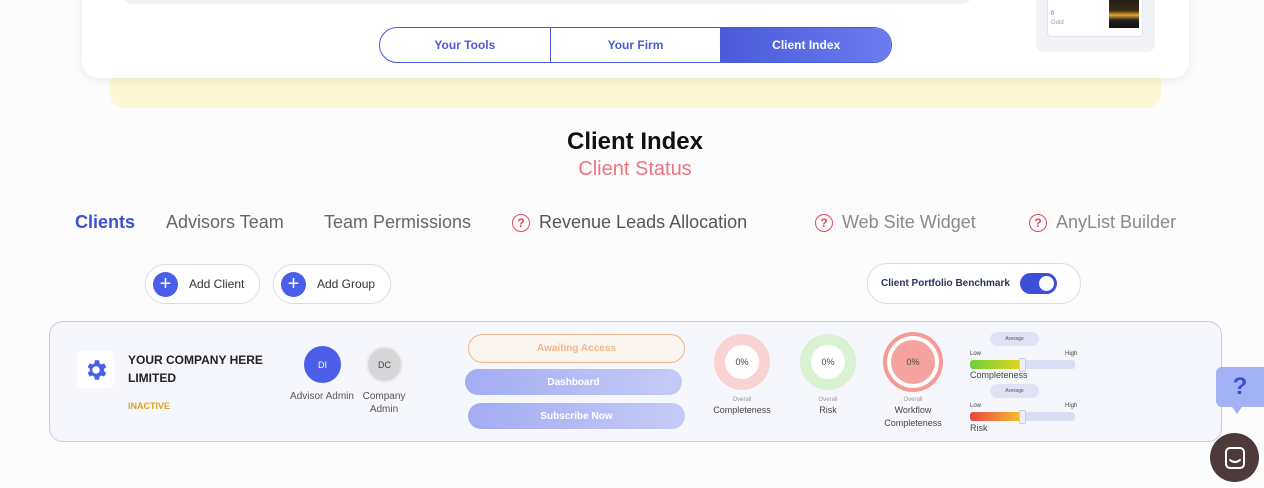  I want to click on risk-ring: 0%, so click(828, 362).